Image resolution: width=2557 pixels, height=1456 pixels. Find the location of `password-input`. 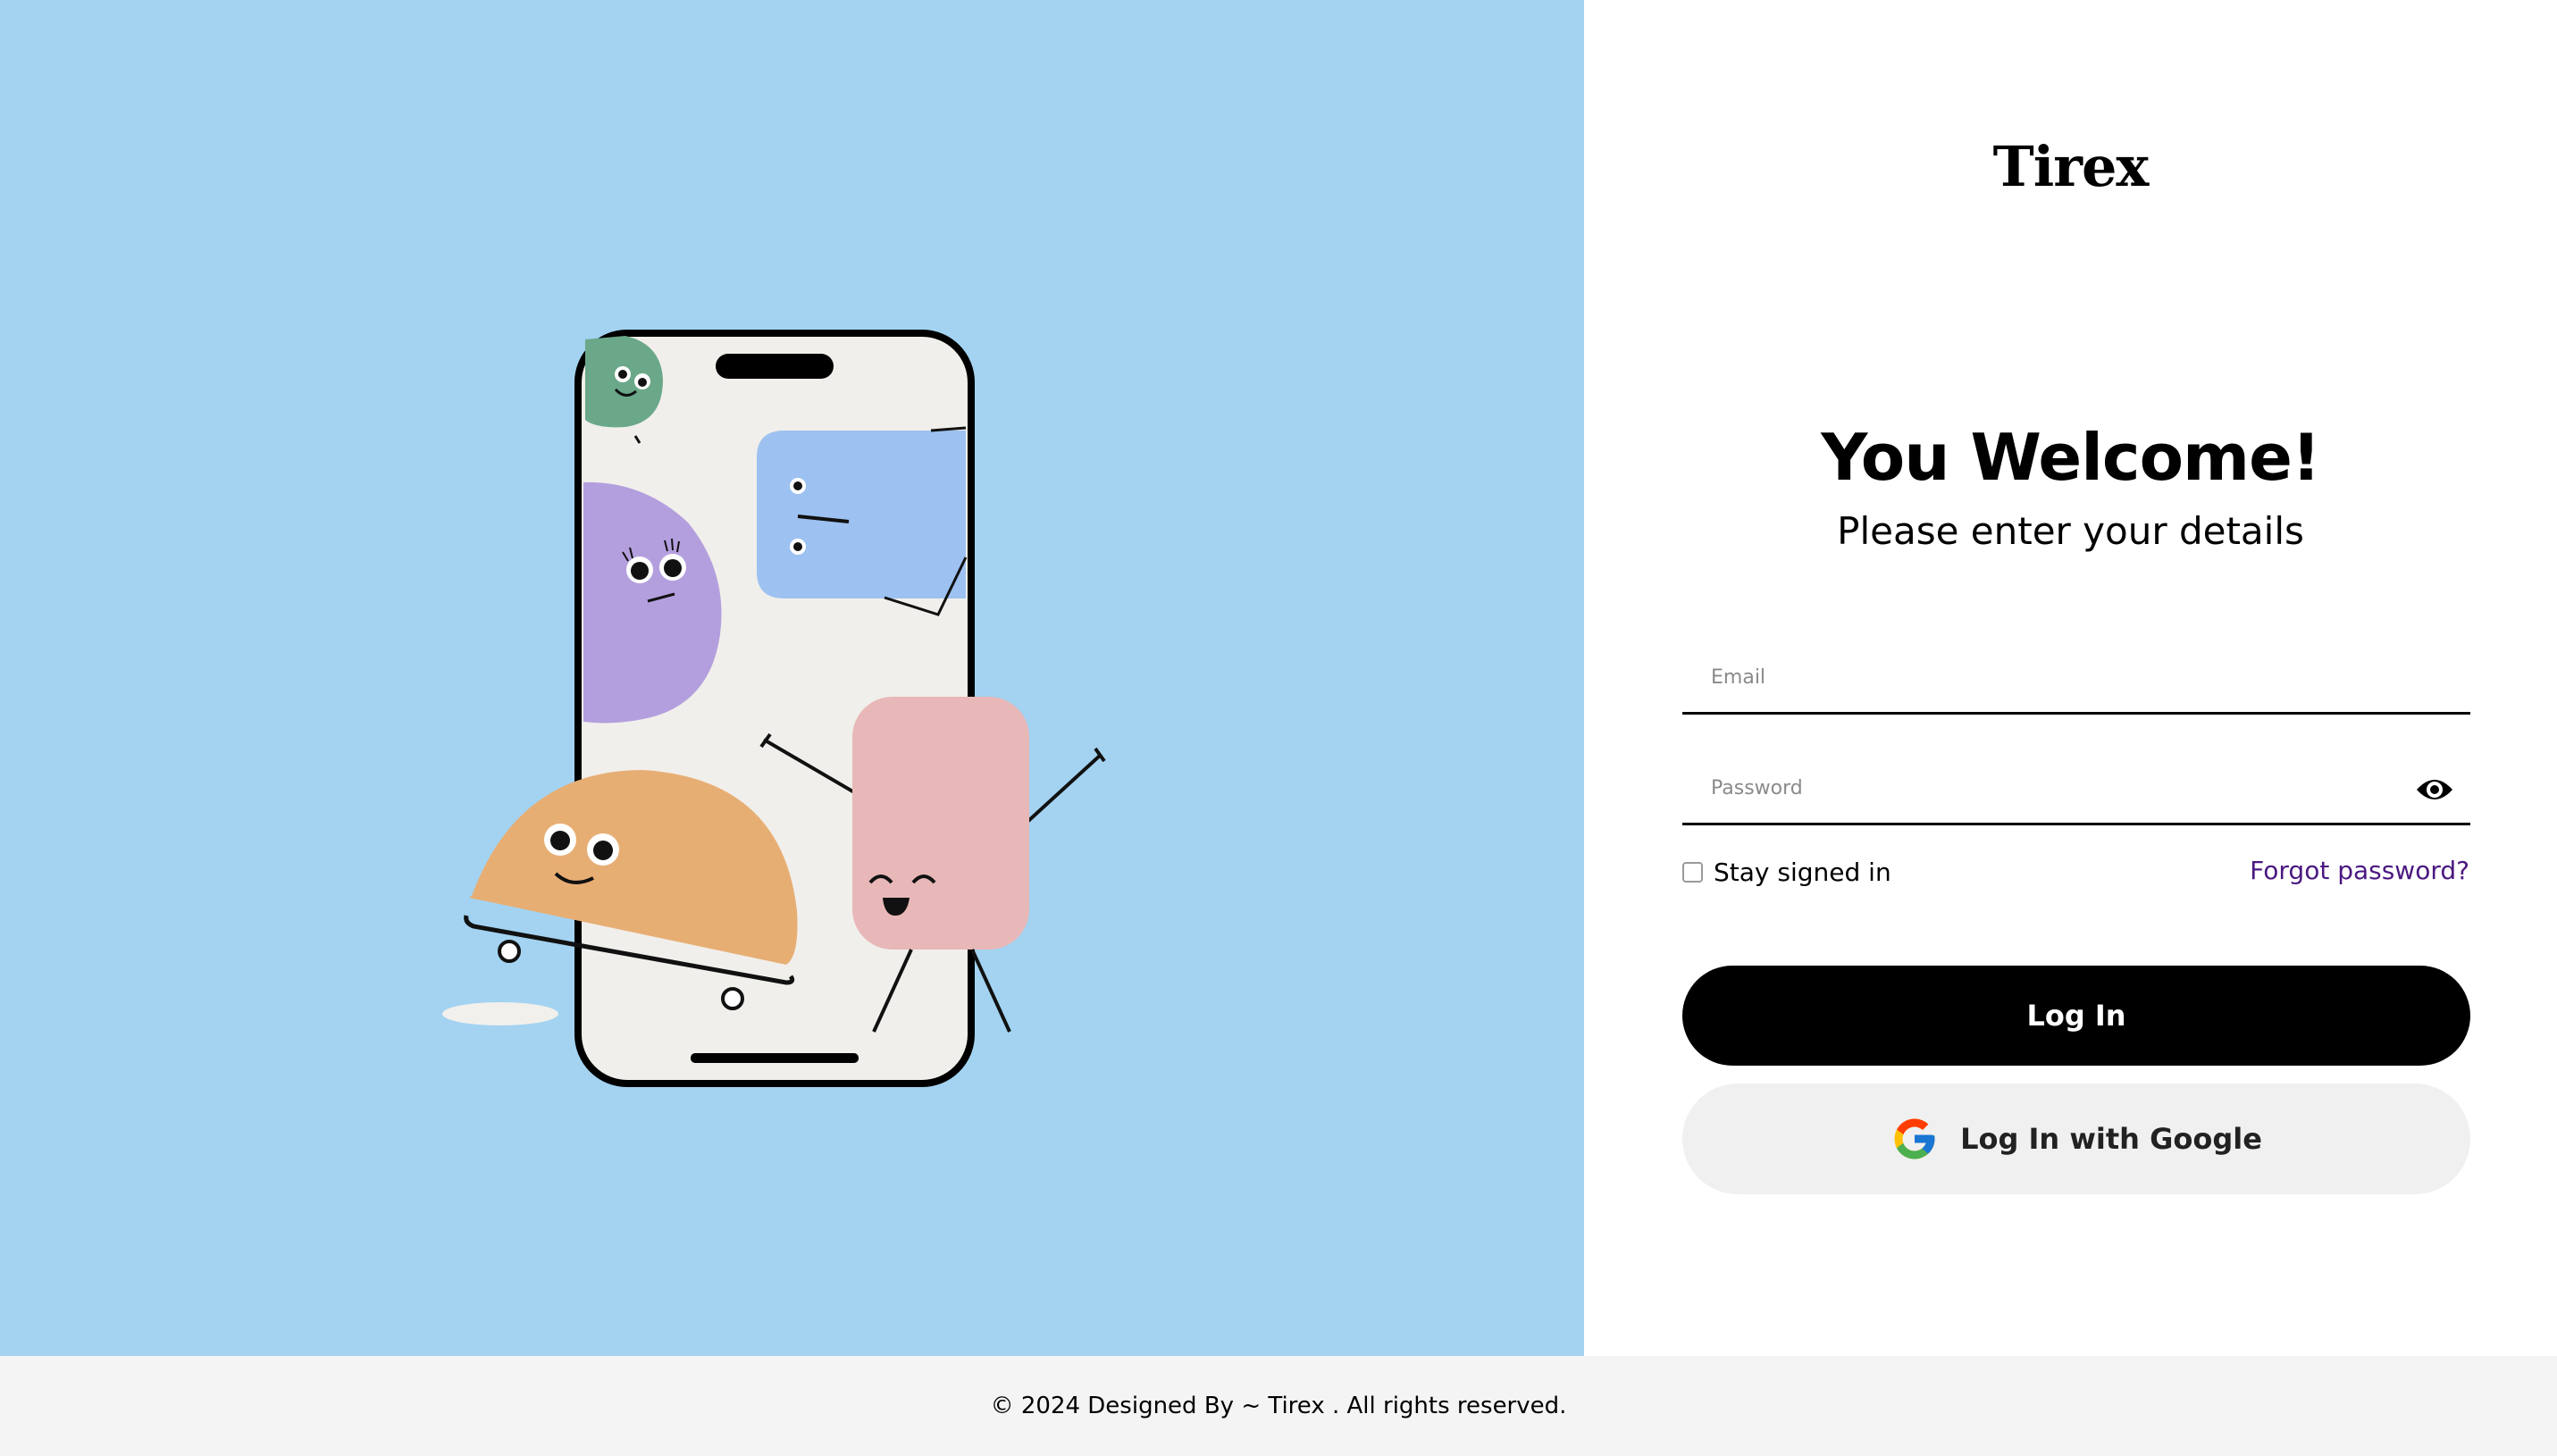

password-input is located at coordinates (2076, 788).